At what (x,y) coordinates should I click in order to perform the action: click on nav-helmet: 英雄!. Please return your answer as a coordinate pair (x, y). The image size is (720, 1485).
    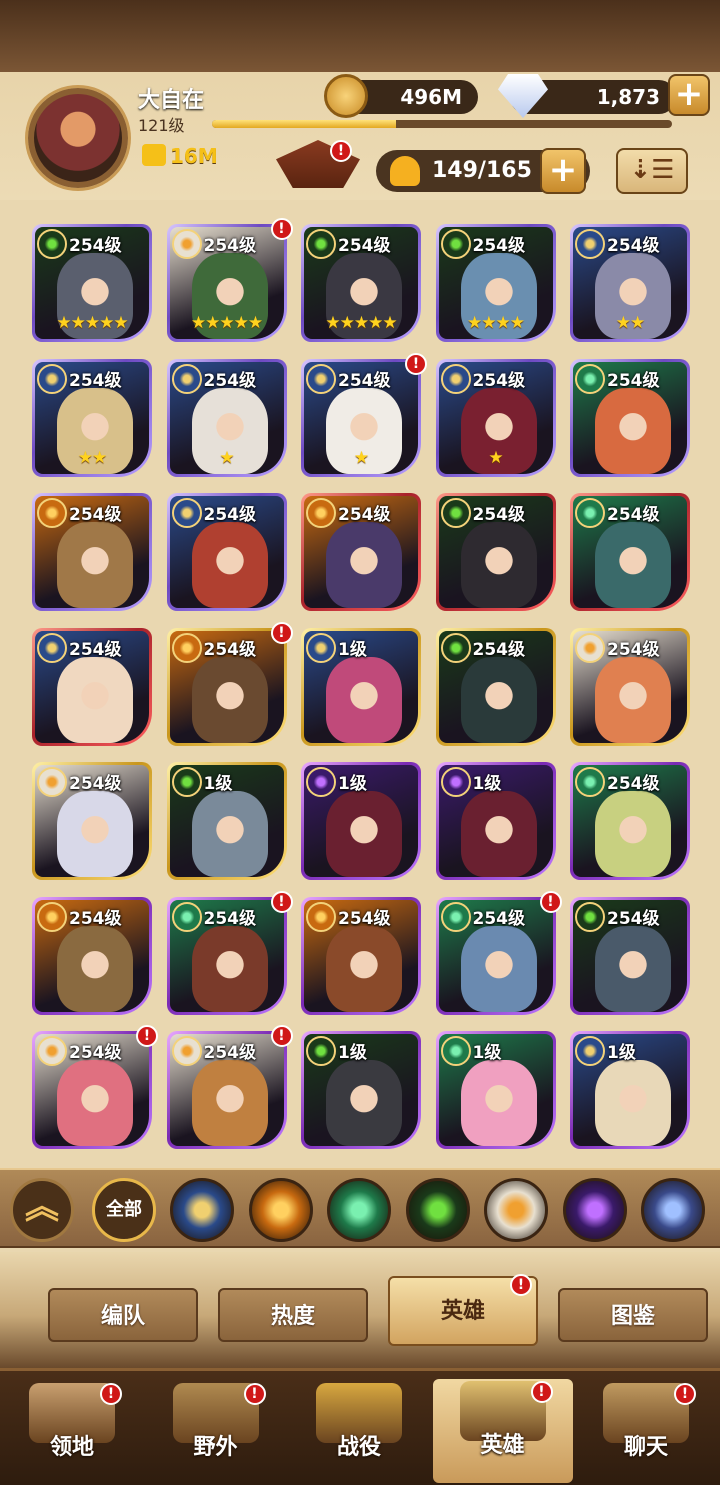
    Looking at the image, I should click on (502, 1431).